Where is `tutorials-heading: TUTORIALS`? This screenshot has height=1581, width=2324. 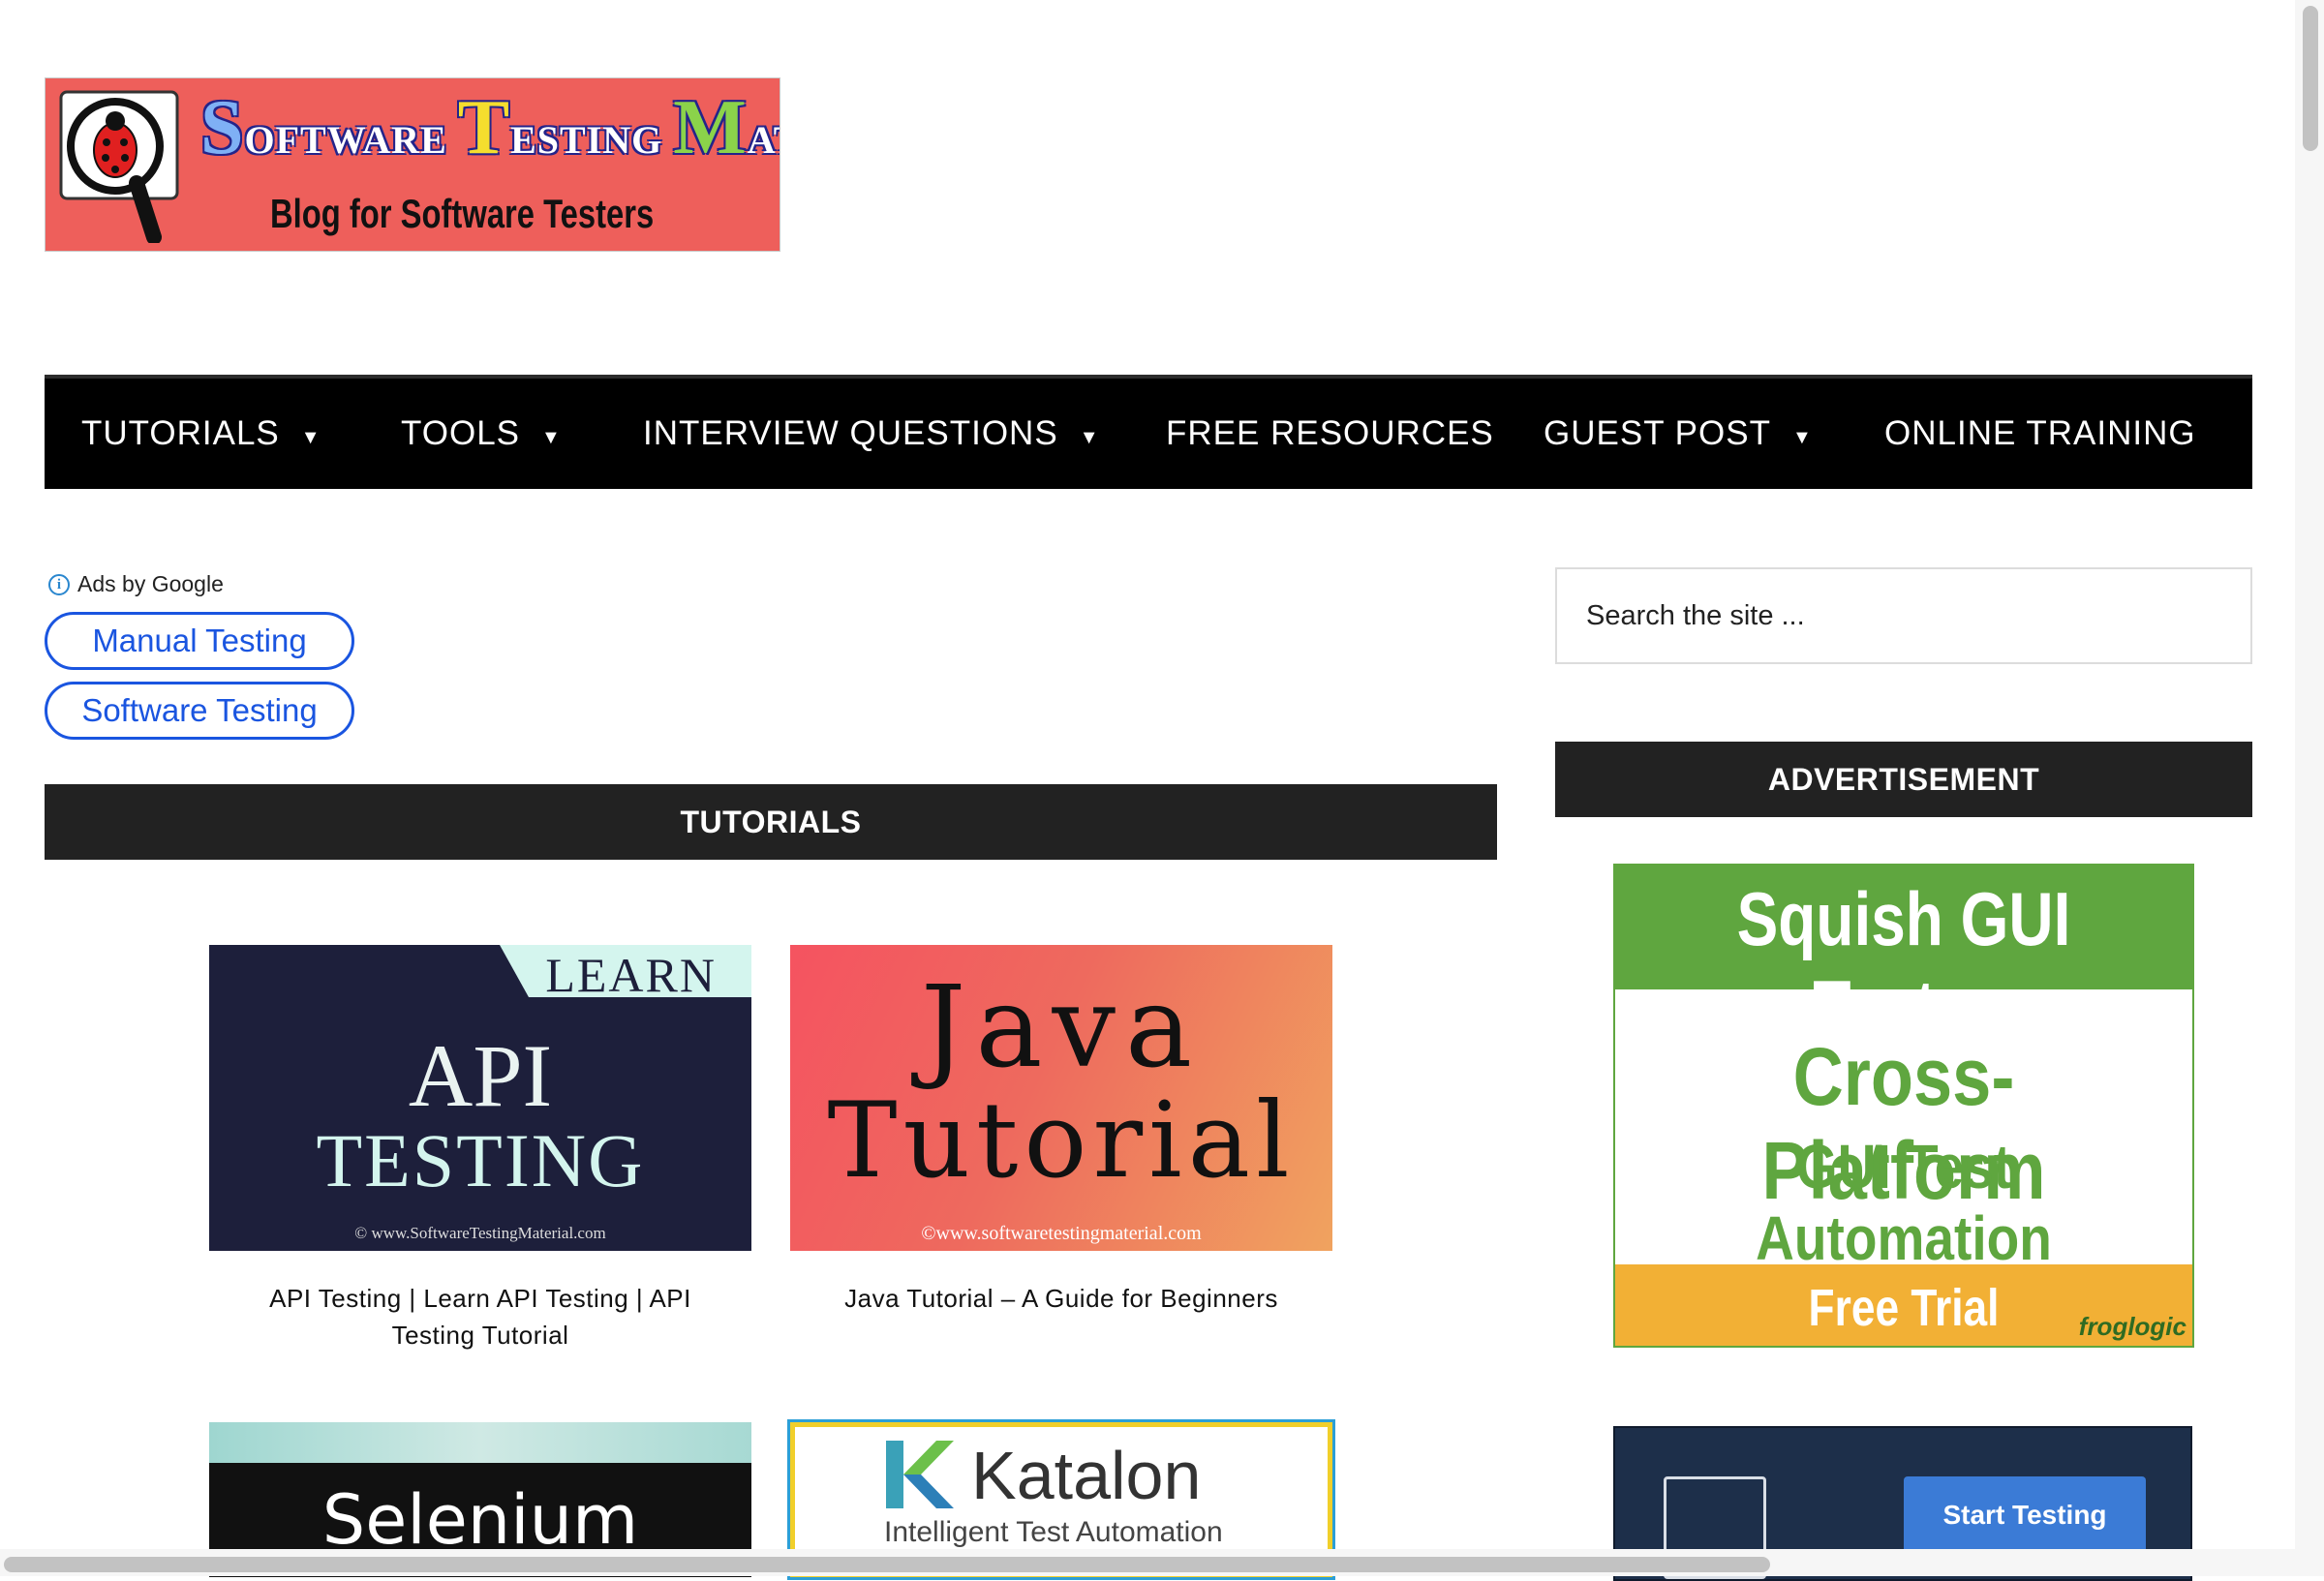
tutorials-heading: TUTORIALS is located at coordinates (771, 822).